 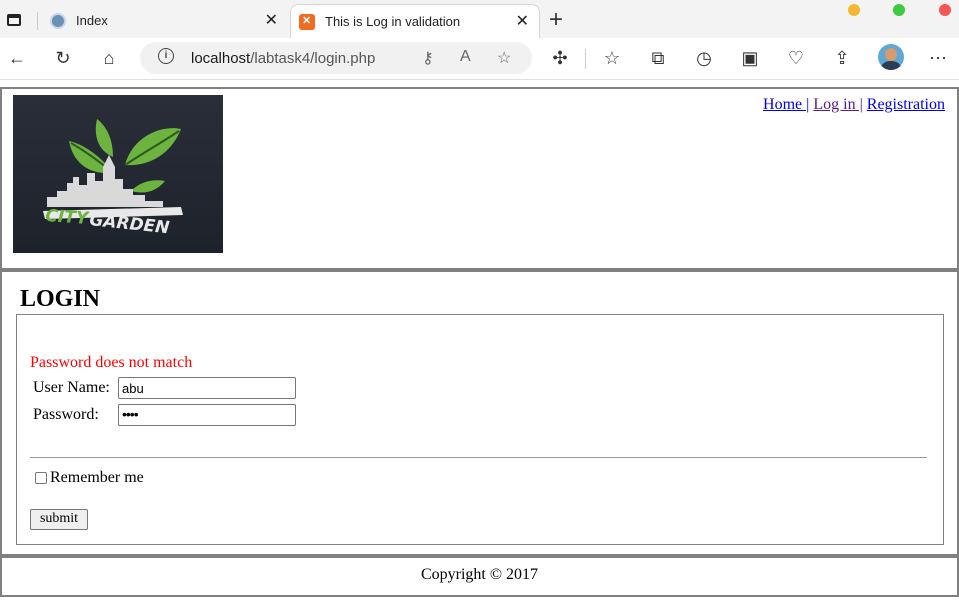 I want to click on refresh-icon: ↻, so click(x=63, y=58).